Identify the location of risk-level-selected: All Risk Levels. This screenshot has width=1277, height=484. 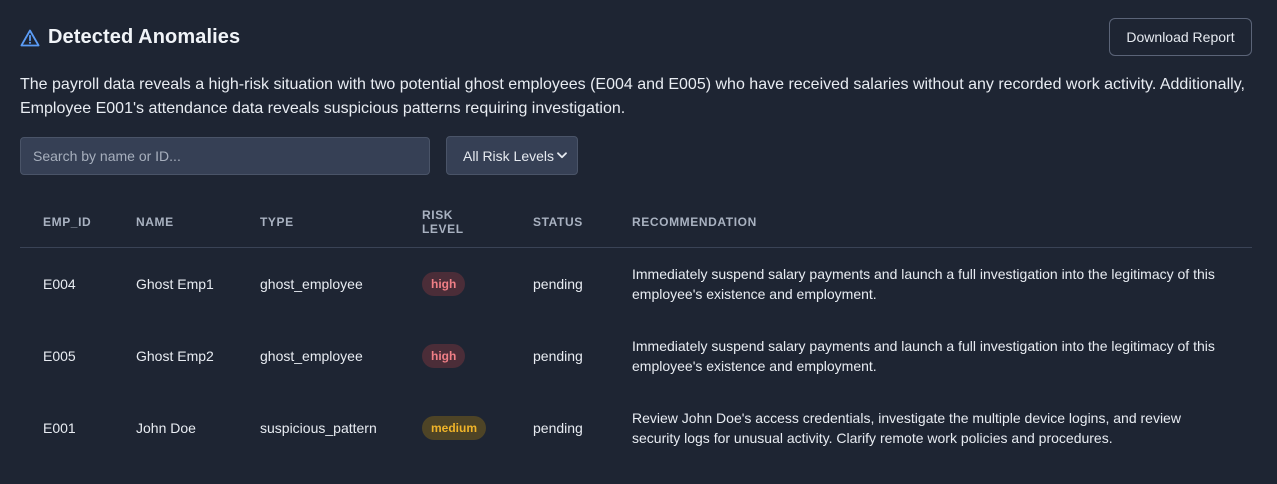
(509, 155).